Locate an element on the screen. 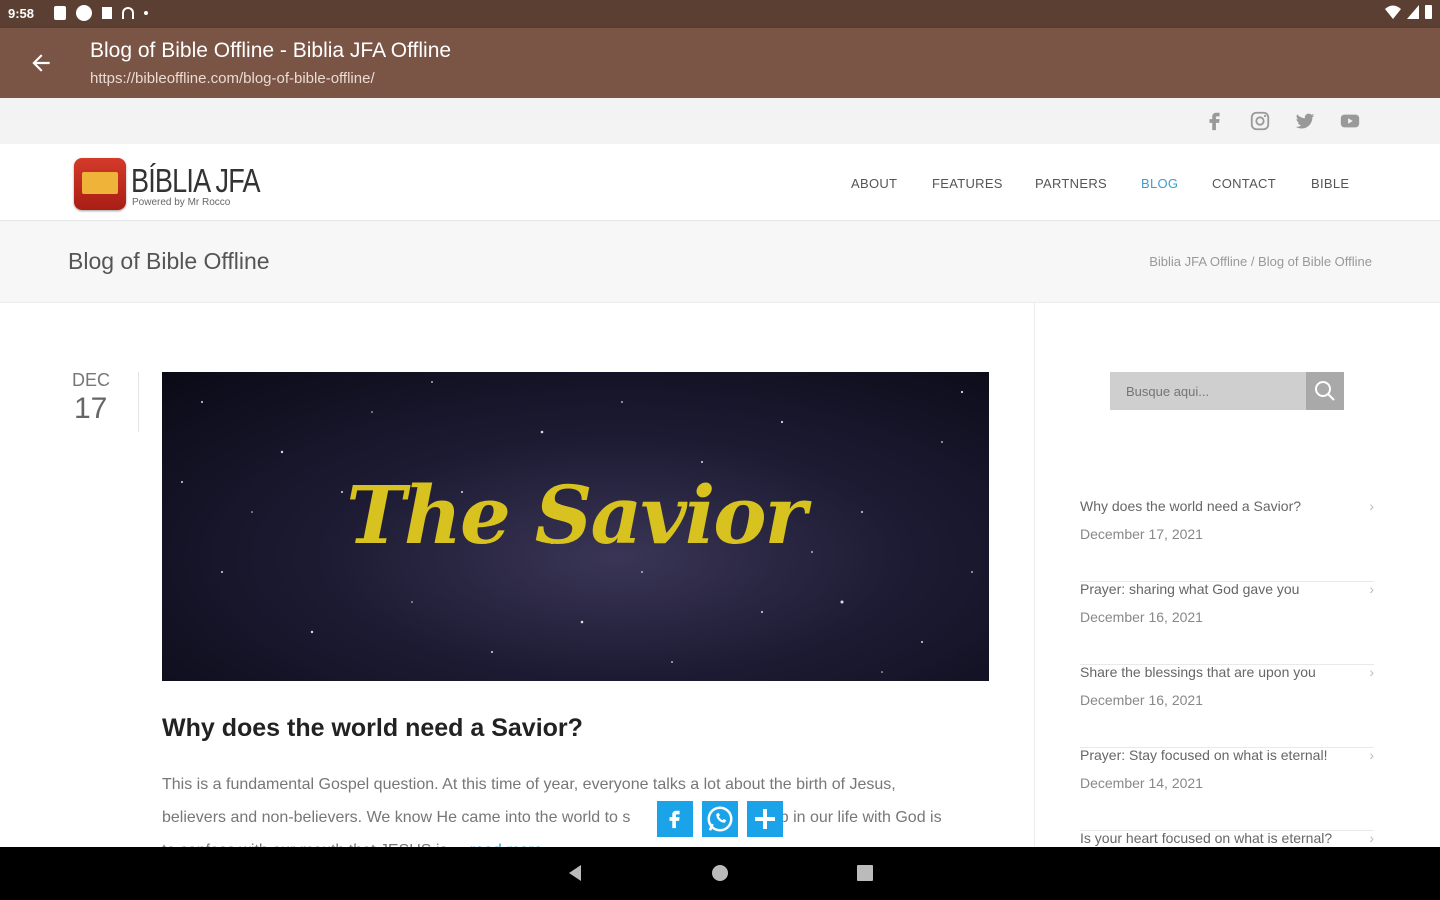  nav-recents-icon is located at coordinates (865, 873).